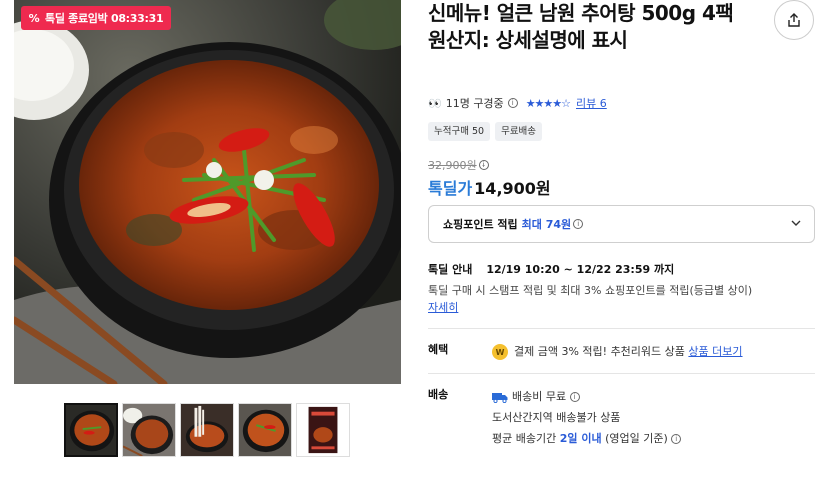 The width and height of the screenshot is (839, 494). I want to click on deal-description-text: 톡딜 구매 시 스탬프 적립 및 최대 3% 쇼핑포인트를 적립(등급별 상이), so click(590, 290).